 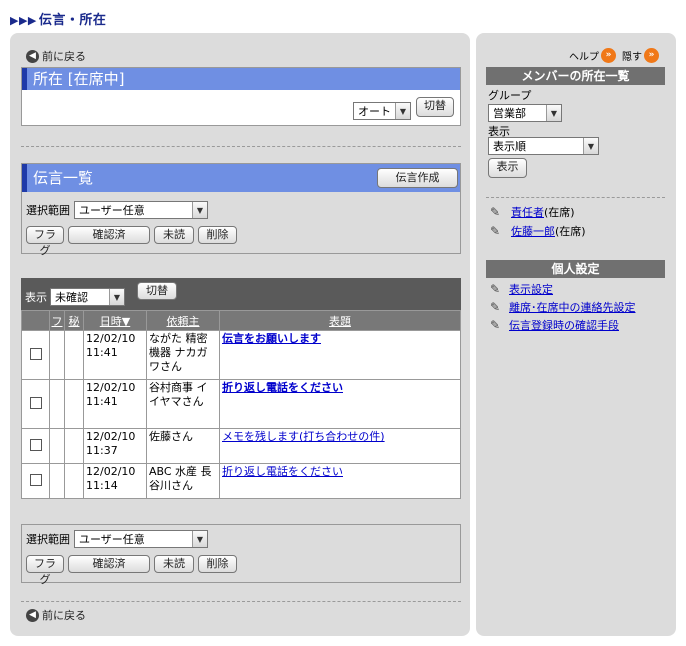 What do you see at coordinates (35, 320) in the screenshot?
I see `checkbox-column-header` at bounding box center [35, 320].